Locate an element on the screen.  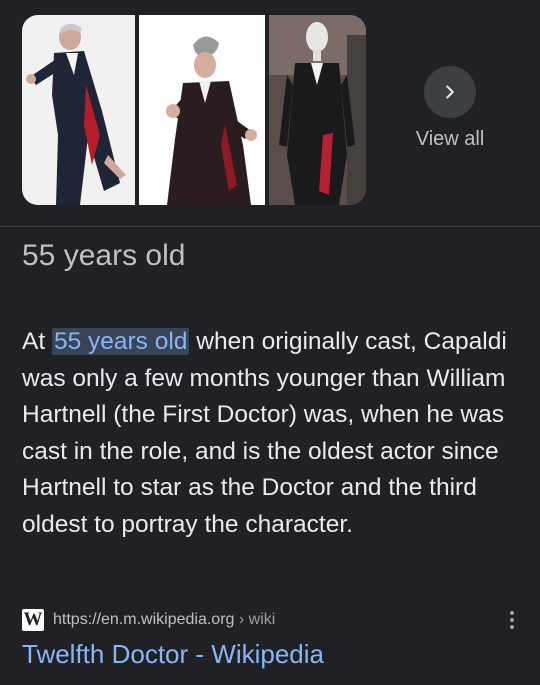
costume-mannequin-image is located at coordinates (317, 110).